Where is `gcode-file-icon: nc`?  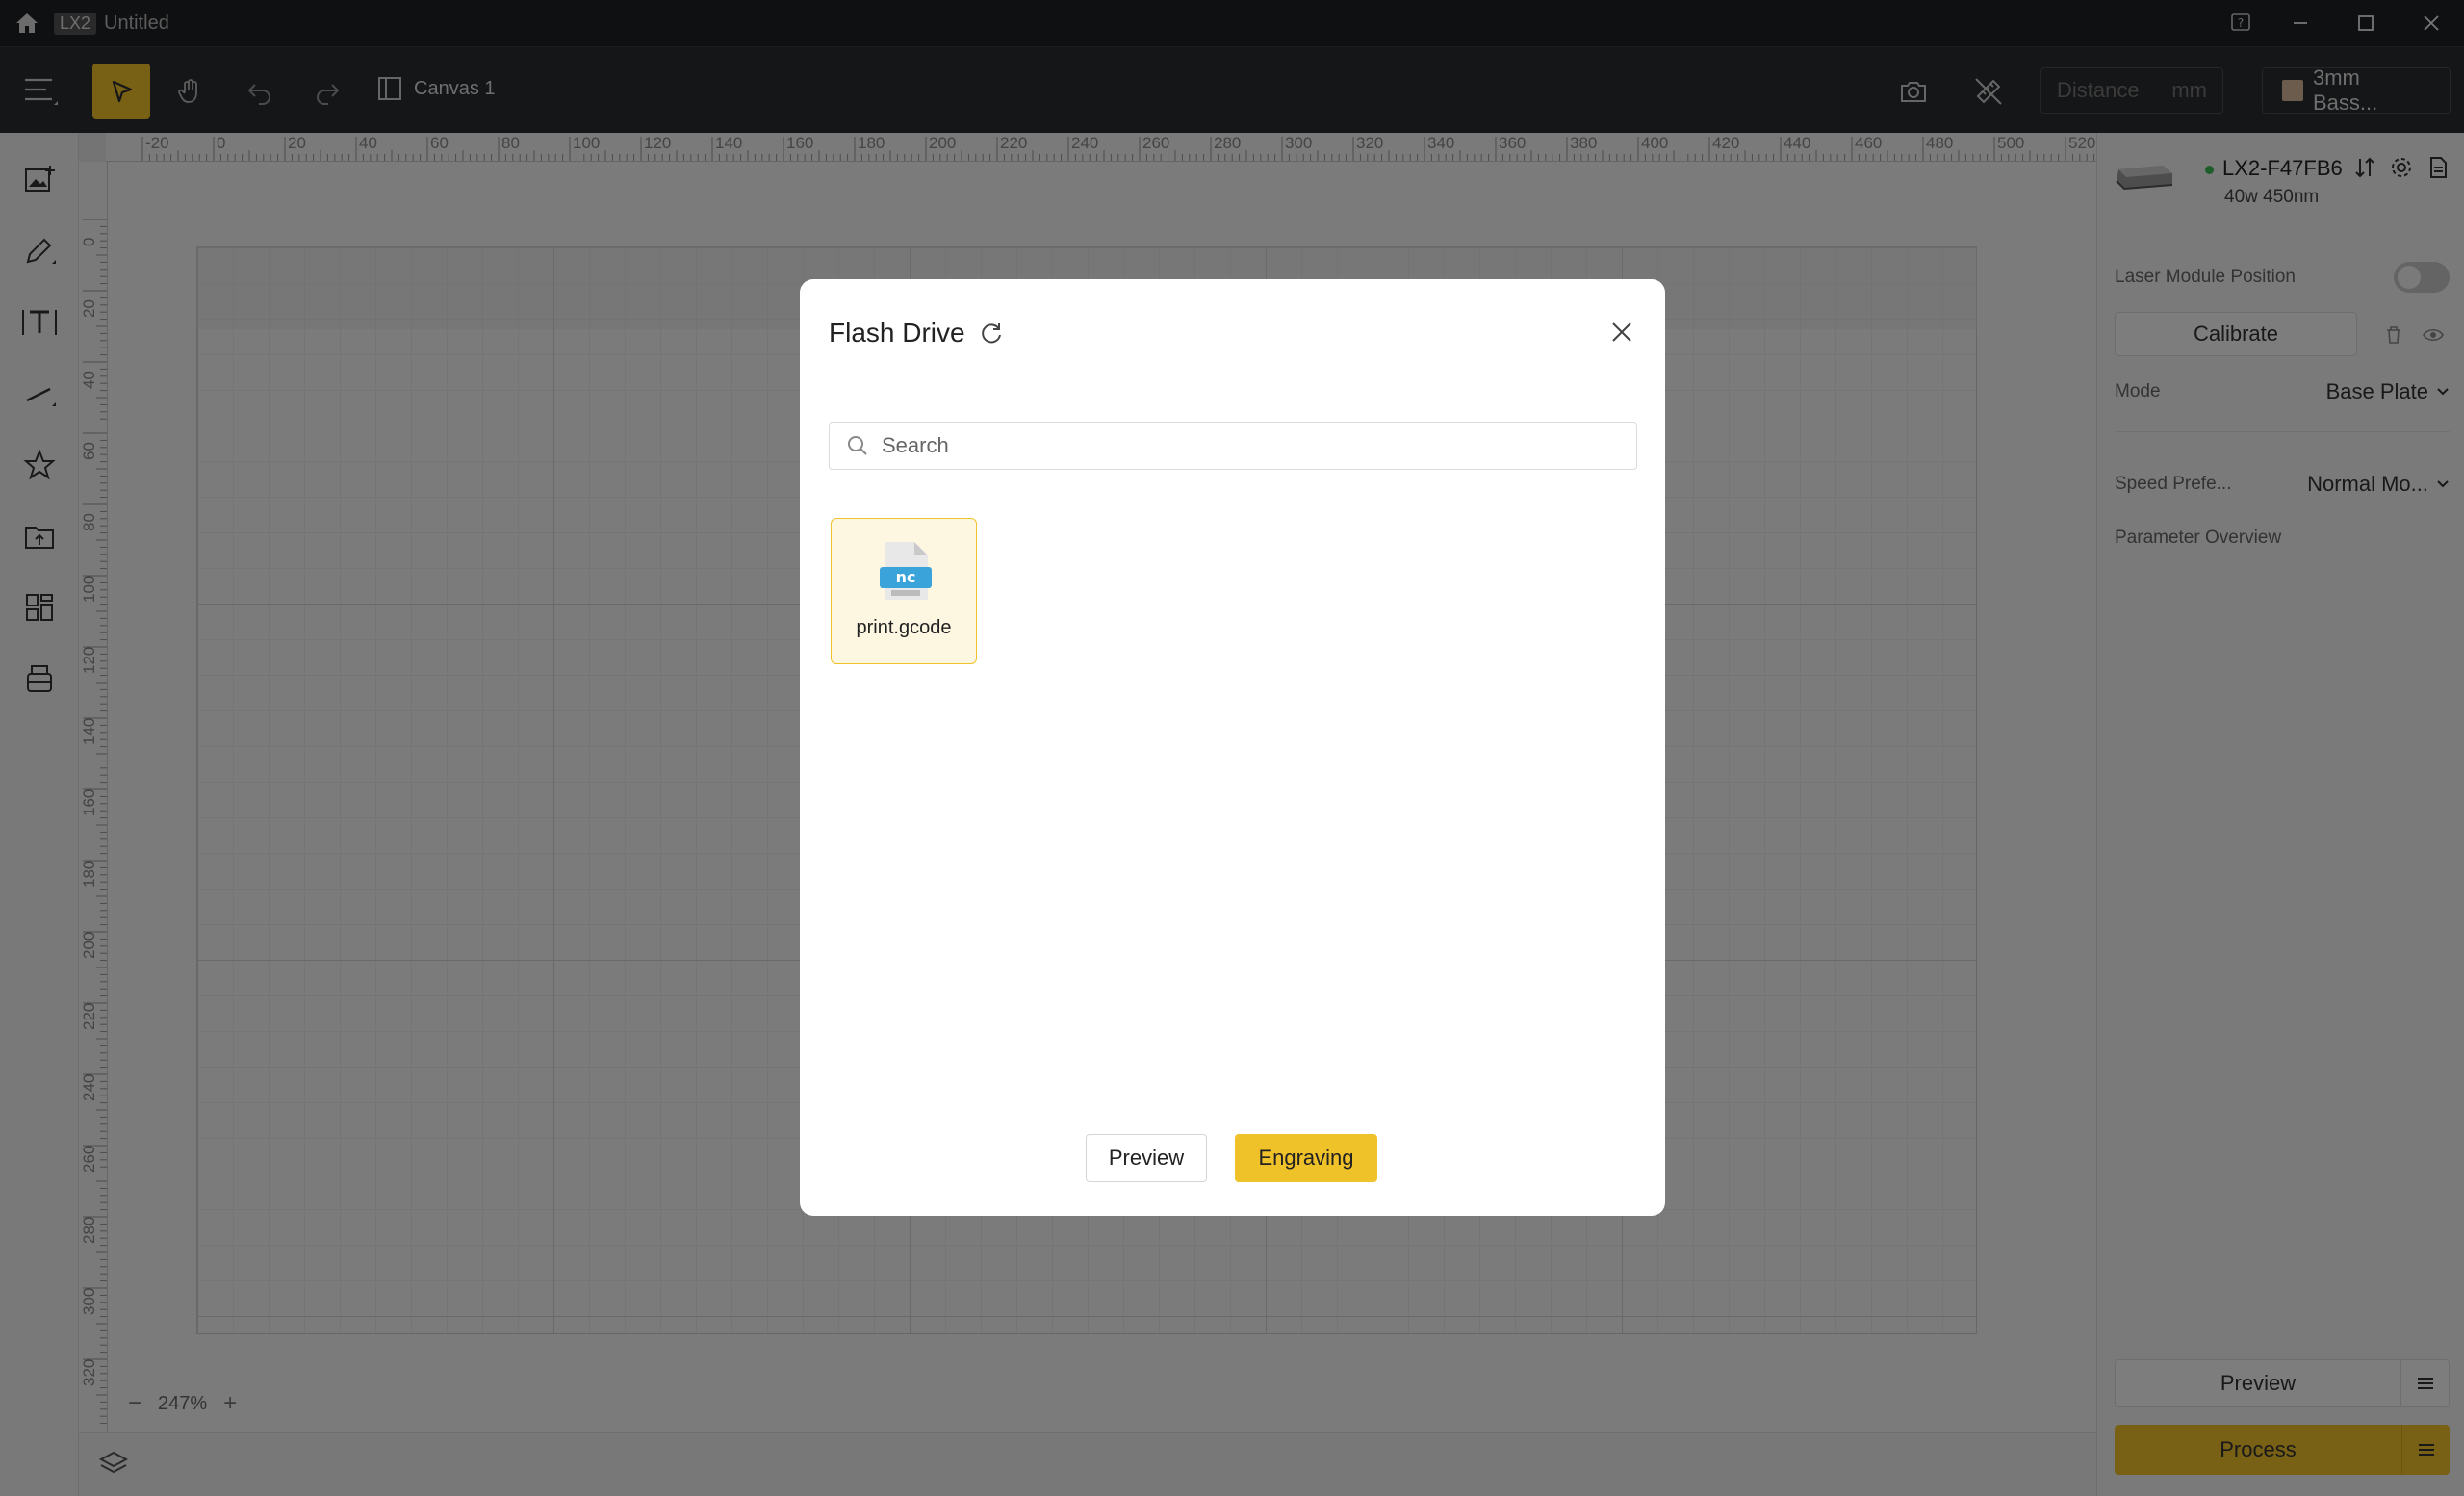 gcode-file-icon: nc is located at coordinates (906, 571).